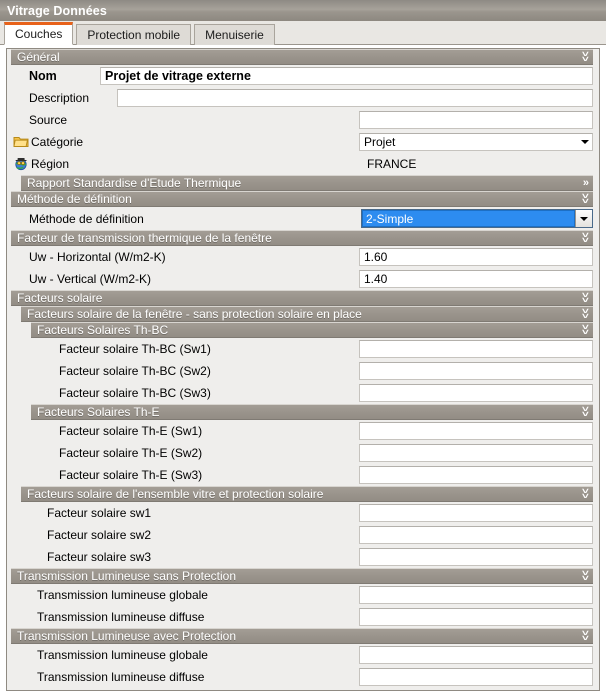  I want to click on field-row-uw-vertical: Uw - Vertical (W/m2-K) 1.40, so click(303, 279).